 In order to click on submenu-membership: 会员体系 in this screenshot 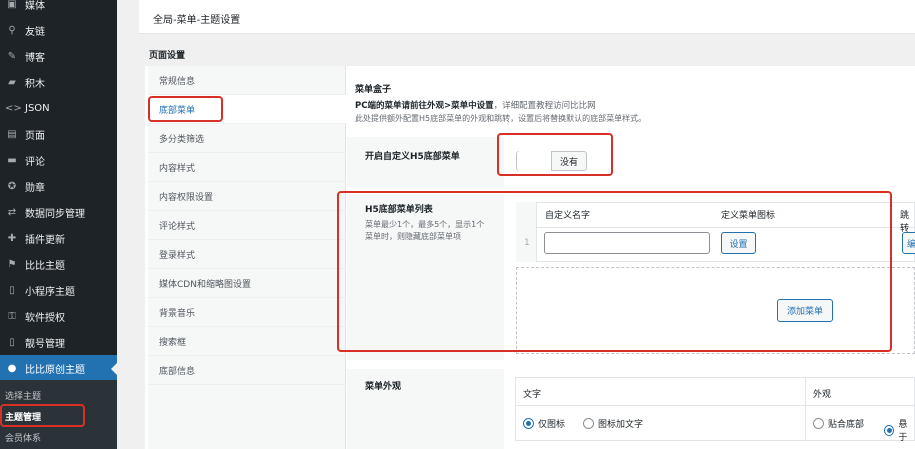, I will do `click(23, 437)`.